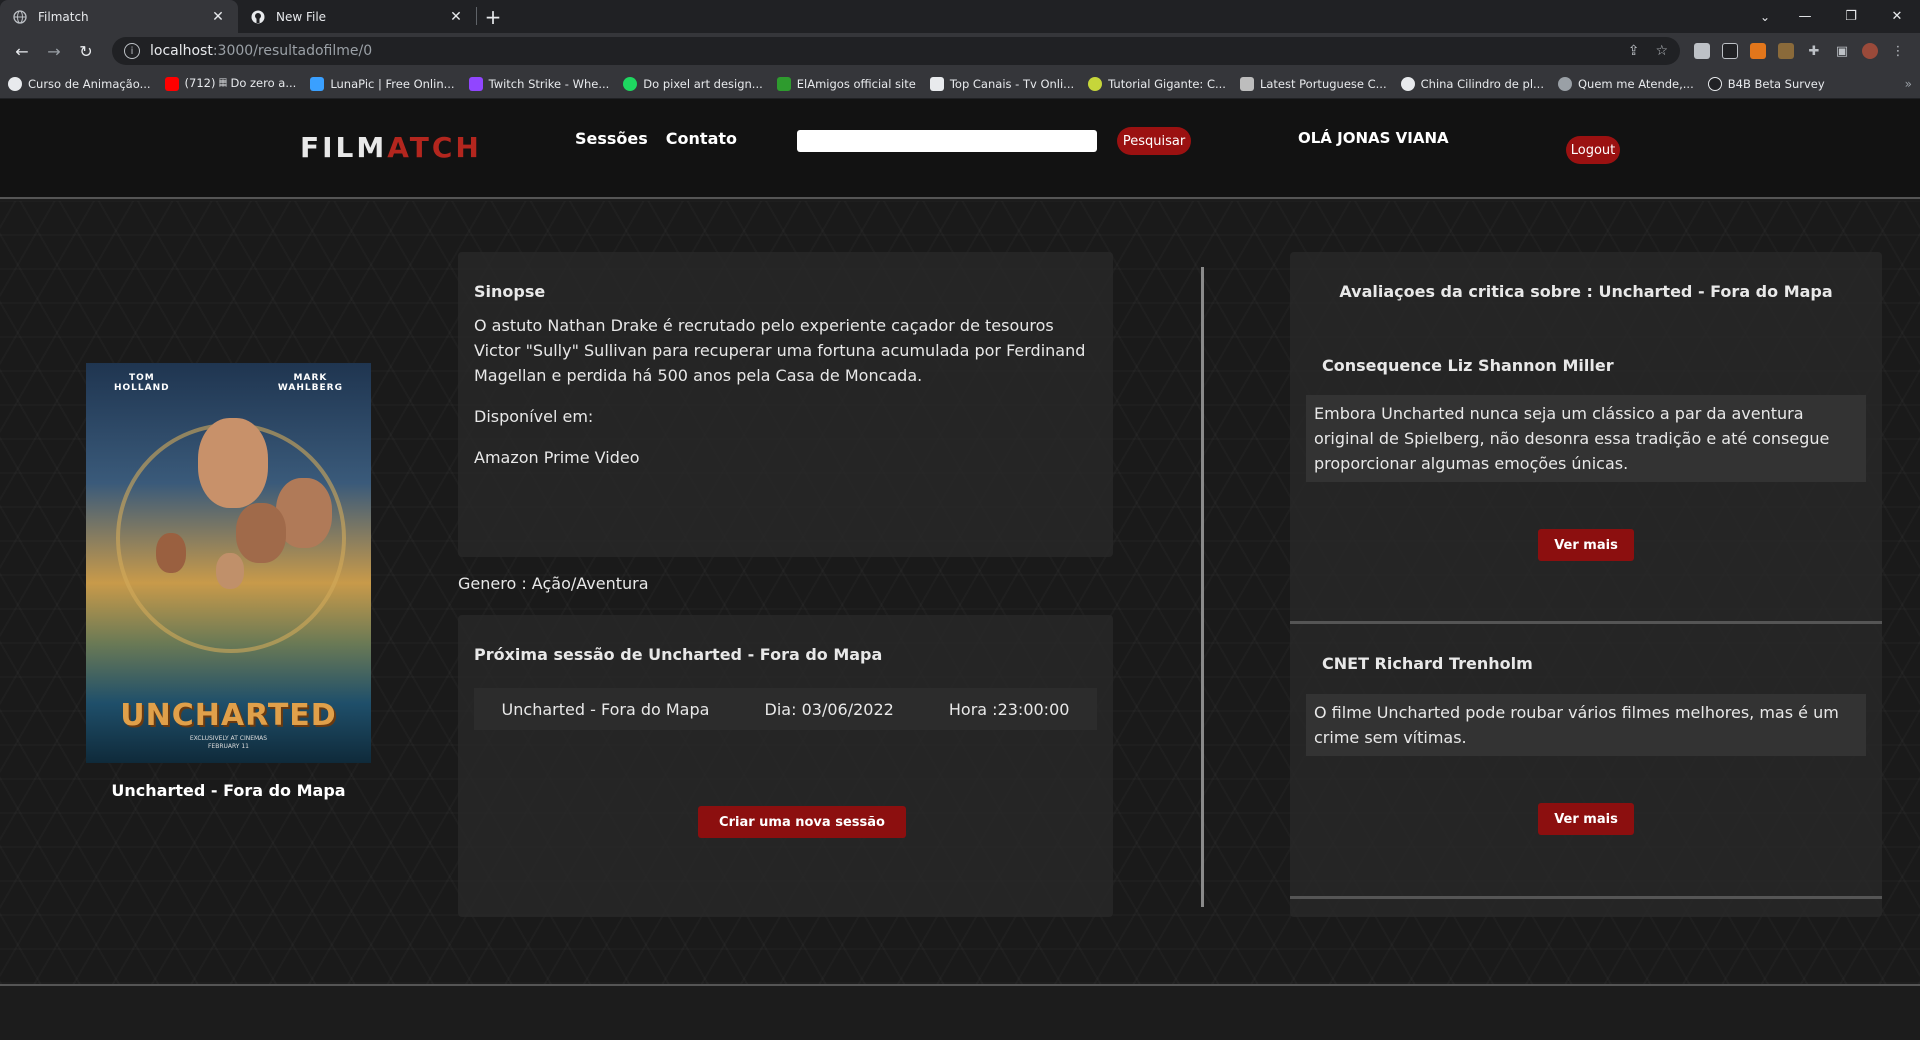 This screenshot has height=1040, width=1920. What do you see at coordinates (701, 138) in the screenshot?
I see `nav-contato: Contato` at bounding box center [701, 138].